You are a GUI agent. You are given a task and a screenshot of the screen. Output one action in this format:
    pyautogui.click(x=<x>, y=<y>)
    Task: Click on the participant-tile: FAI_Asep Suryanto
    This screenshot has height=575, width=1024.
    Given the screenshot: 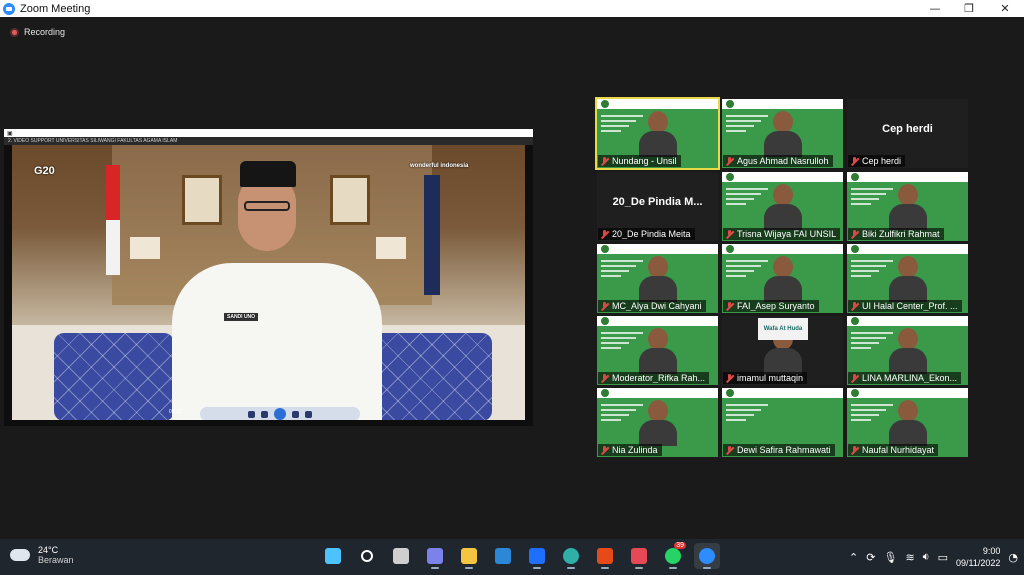 What is the action you would take?
    pyautogui.click(x=782, y=278)
    